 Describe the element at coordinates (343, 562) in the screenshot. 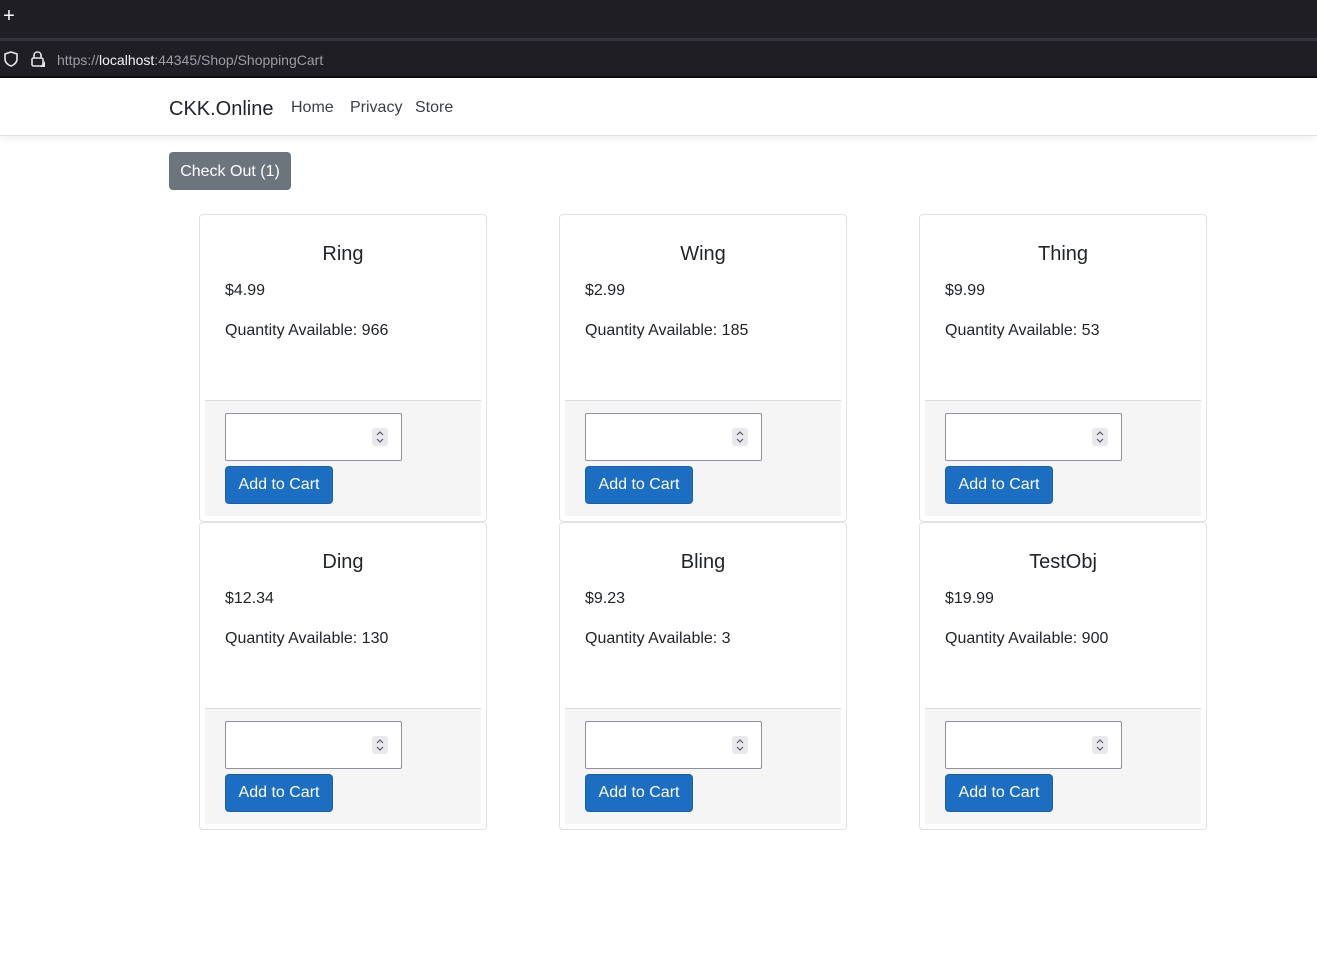

I see `product-name: Ding` at that location.